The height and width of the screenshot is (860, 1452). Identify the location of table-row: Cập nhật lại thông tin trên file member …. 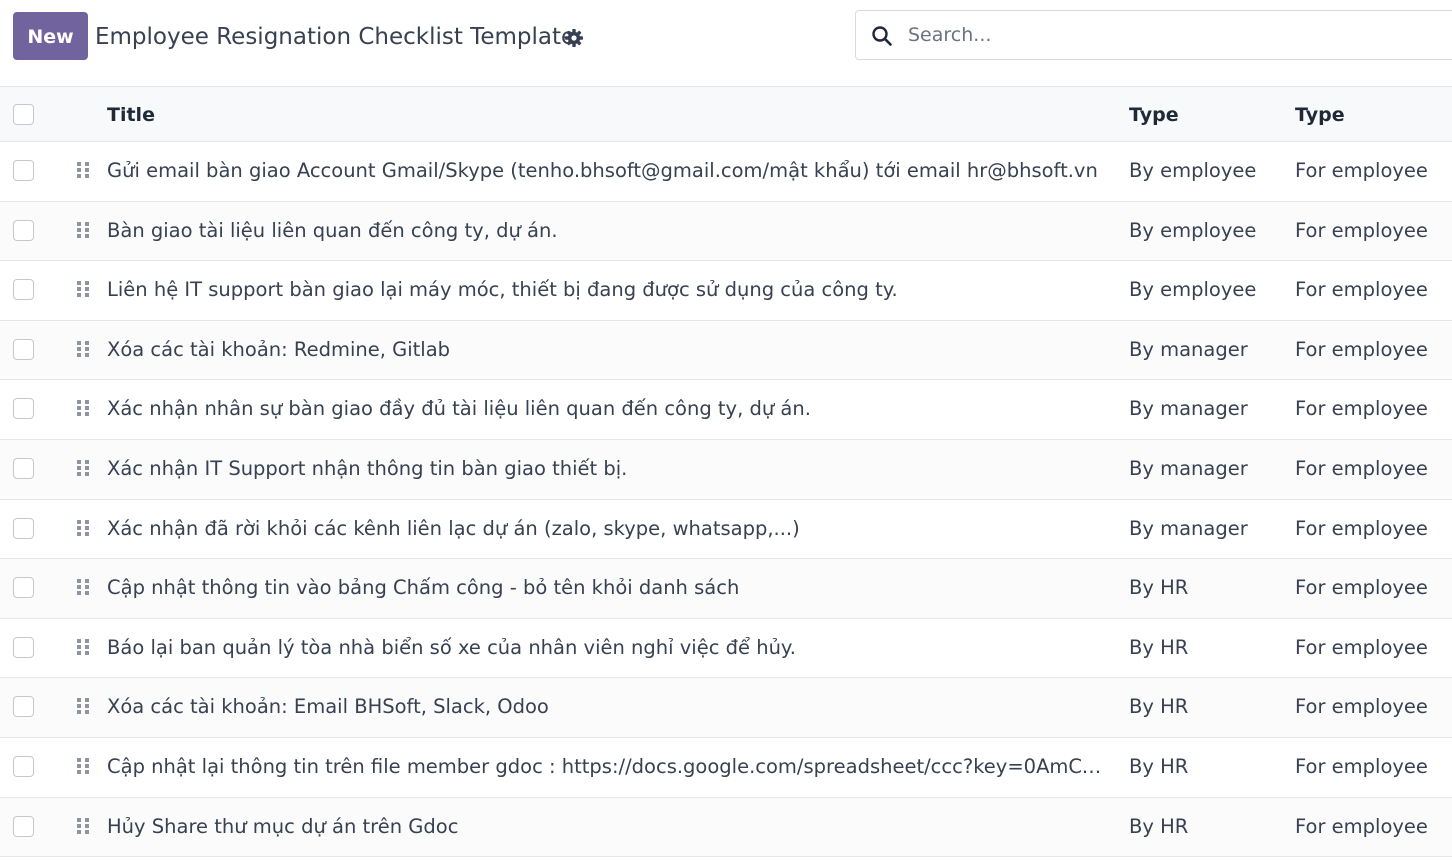
(726, 767).